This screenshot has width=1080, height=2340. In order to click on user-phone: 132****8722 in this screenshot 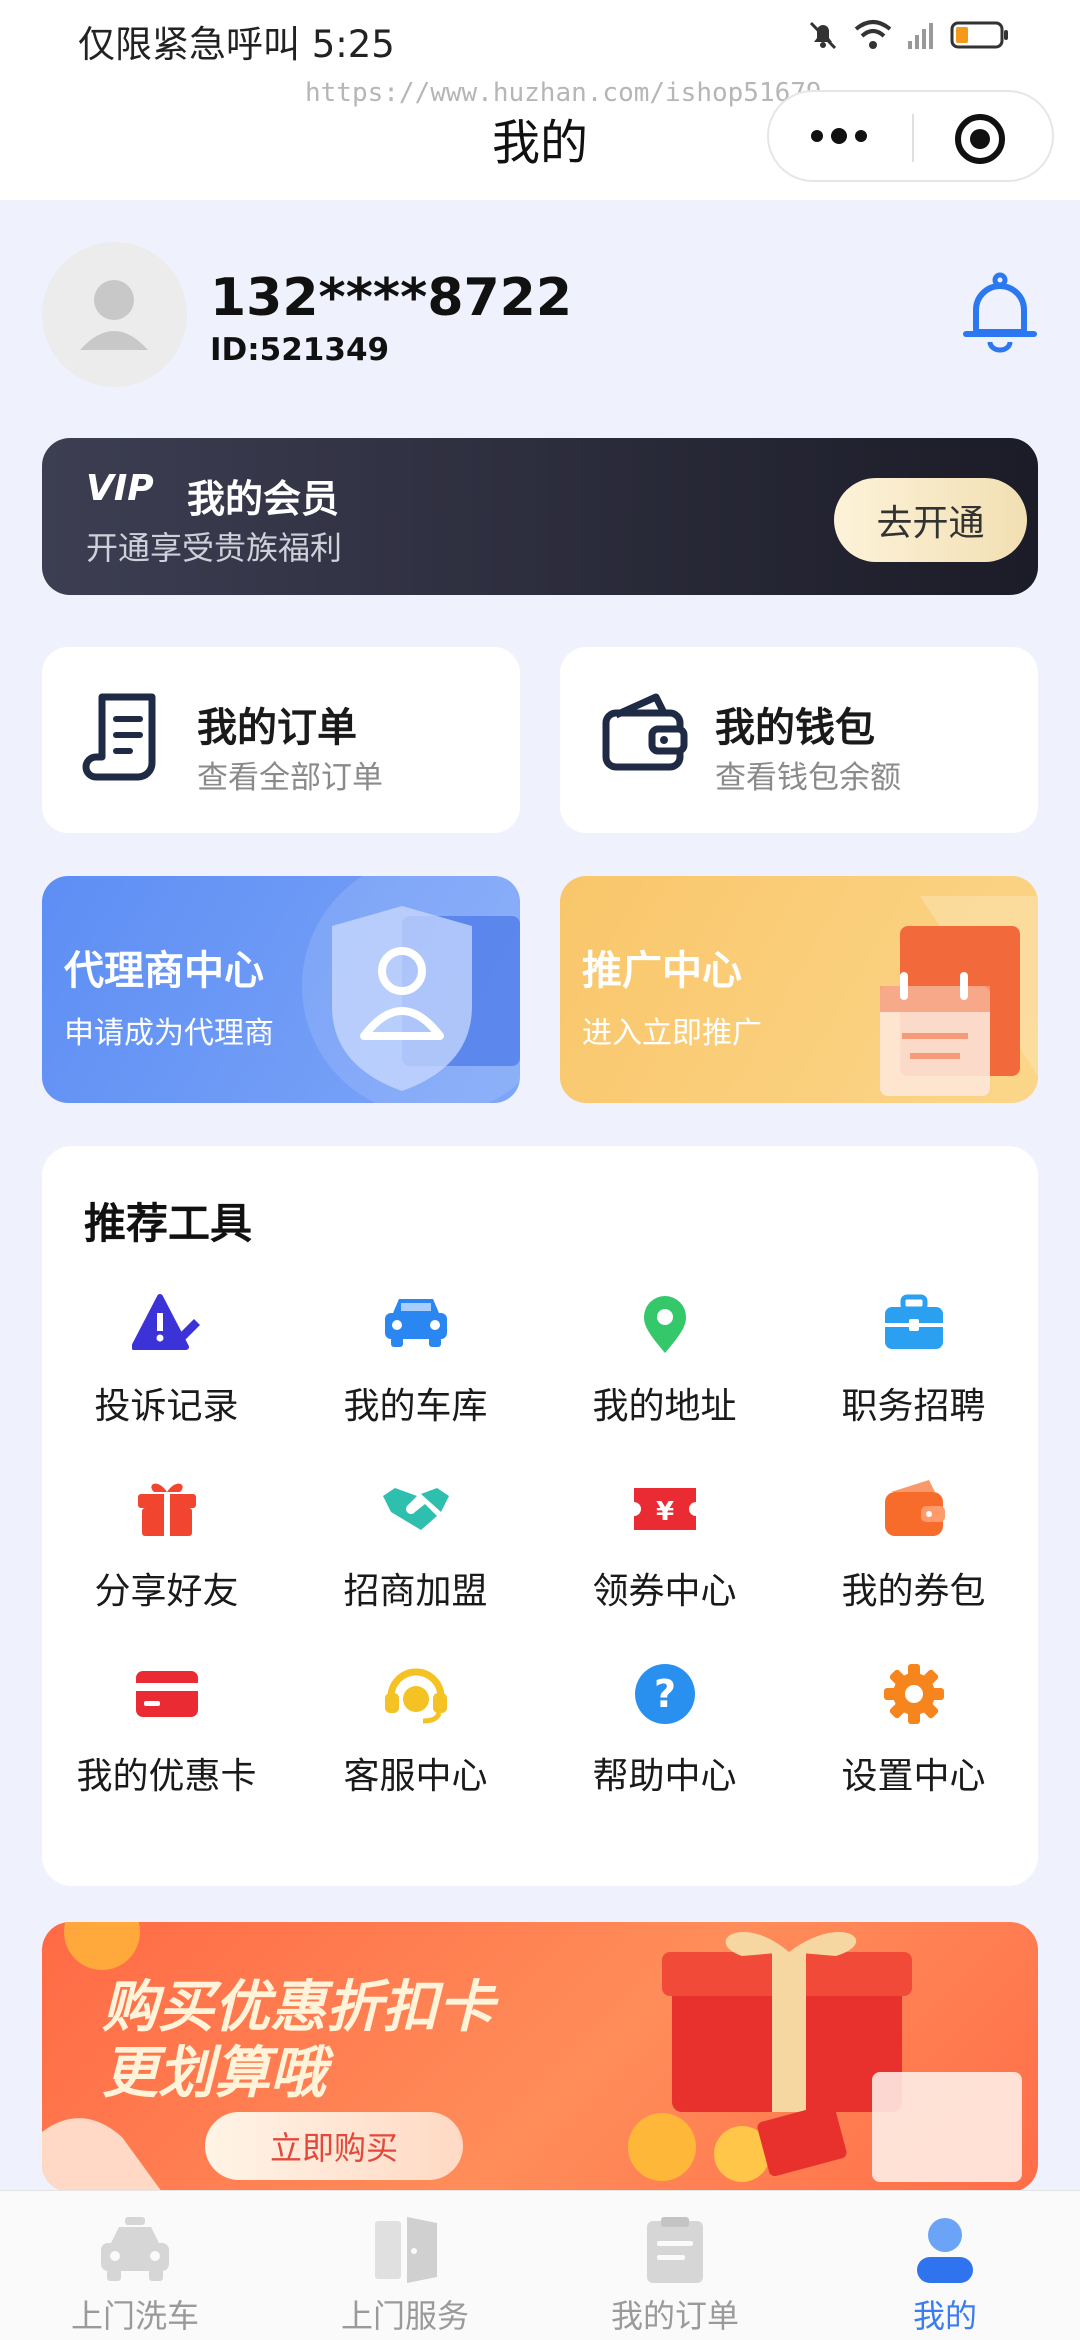, I will do `click(391, 298)`.